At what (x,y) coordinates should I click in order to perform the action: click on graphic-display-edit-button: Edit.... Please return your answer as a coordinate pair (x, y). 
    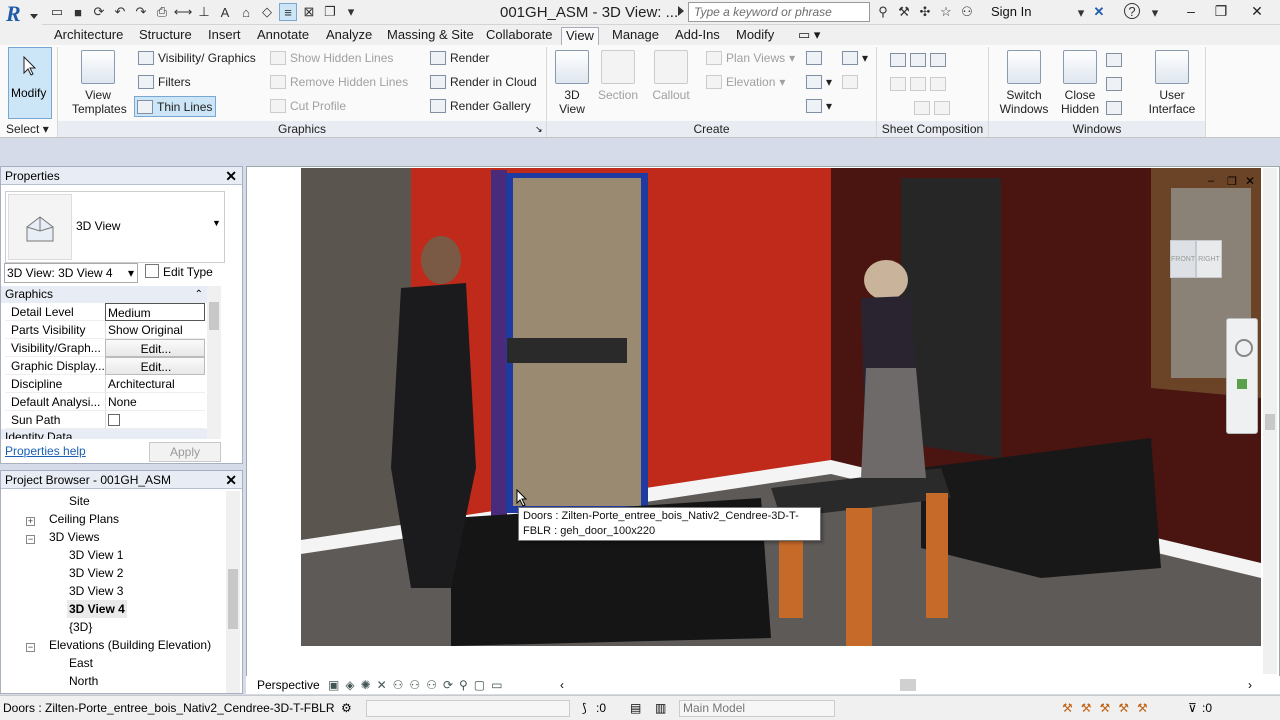
    Looking at the image, I should click on (155, 366).